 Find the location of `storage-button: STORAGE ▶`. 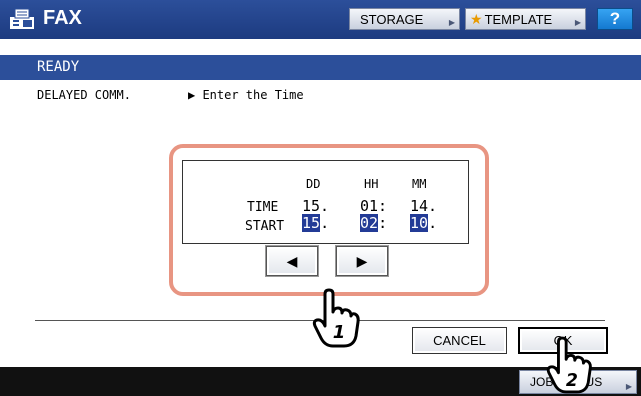

storage-button: STORAGE ▶ is located at coordinates (404, 19).